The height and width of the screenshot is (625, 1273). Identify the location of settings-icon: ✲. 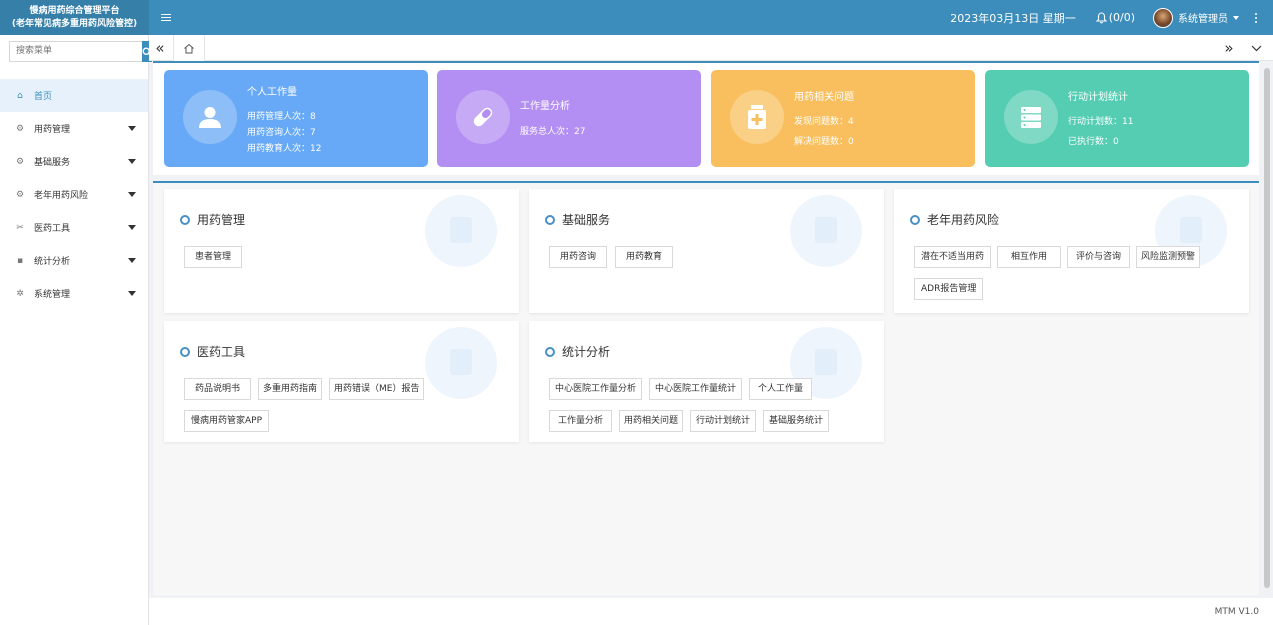
(20, 293).